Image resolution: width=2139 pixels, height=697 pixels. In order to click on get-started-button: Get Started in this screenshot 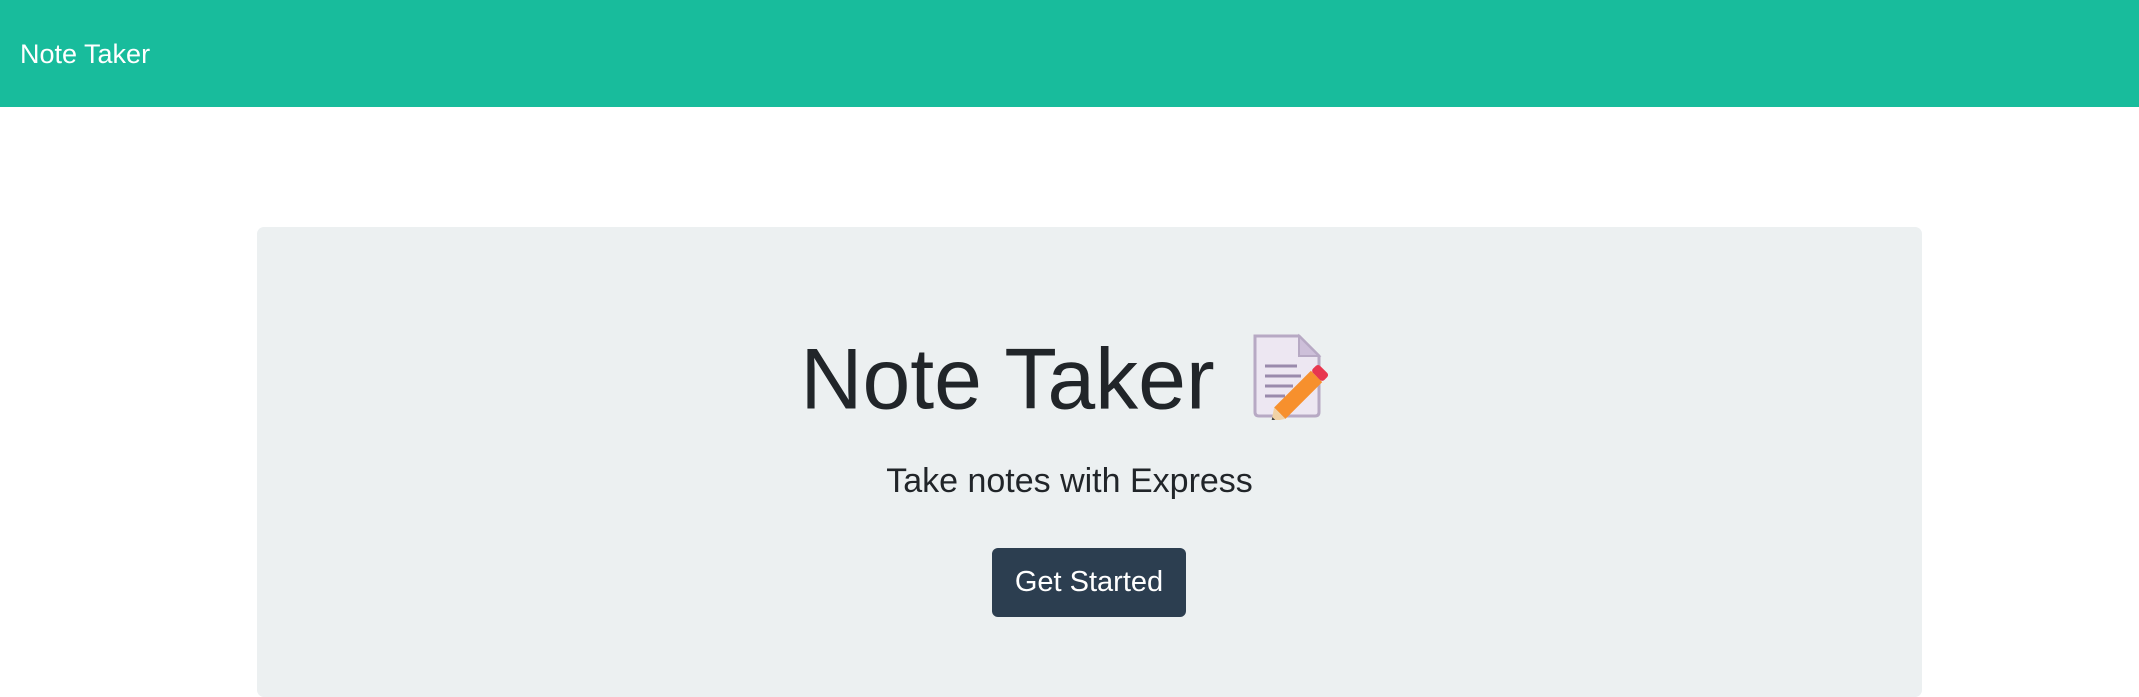, I will do `click(1089, 582)`.